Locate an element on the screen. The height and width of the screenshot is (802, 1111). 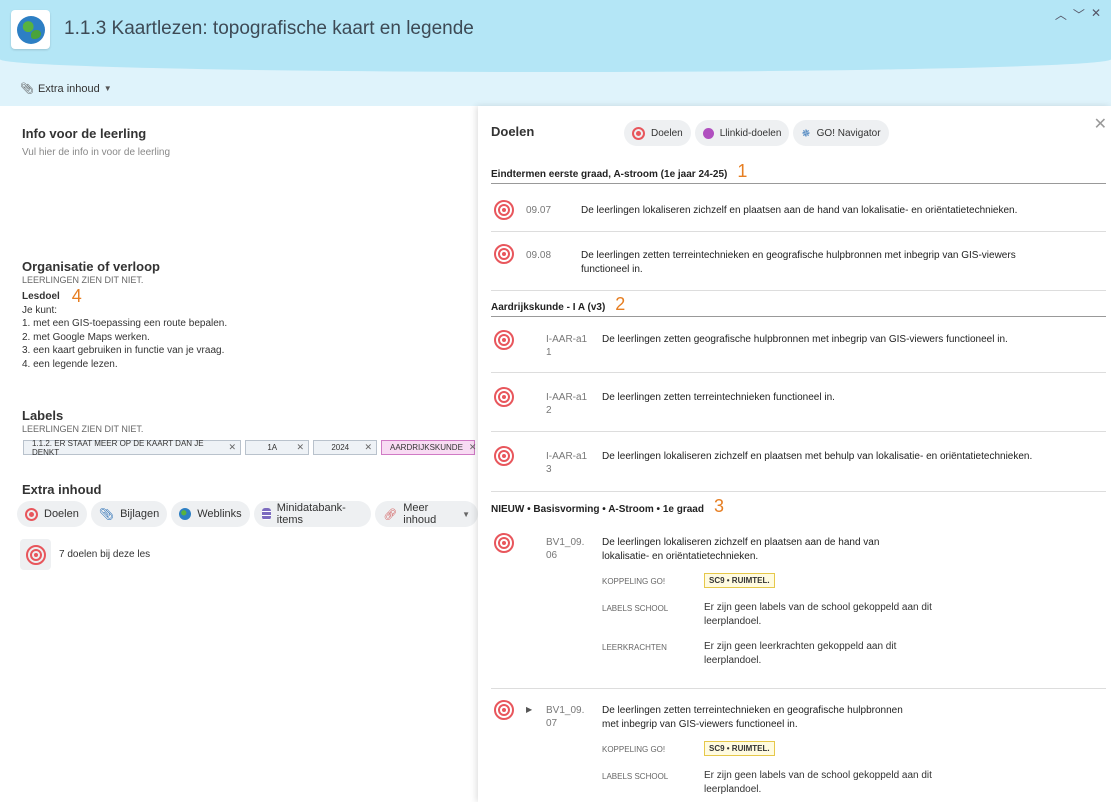
extra-content-label: Extra inhoud is located at coordinates (68, 88).